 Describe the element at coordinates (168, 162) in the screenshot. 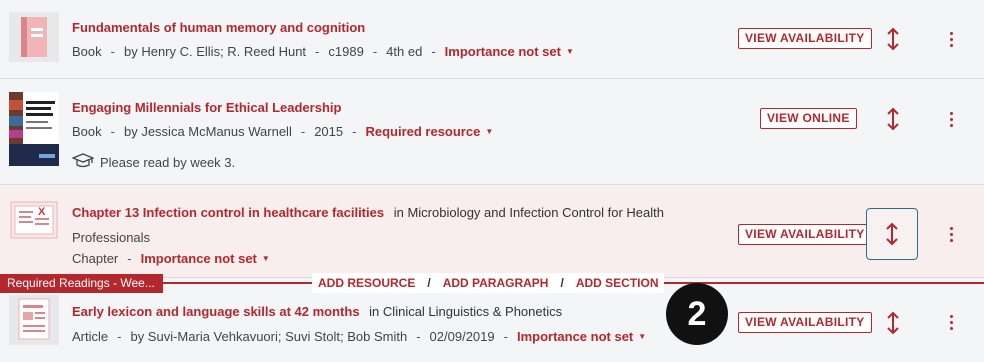

I see `note-text: Please read by week 3.` at that location.